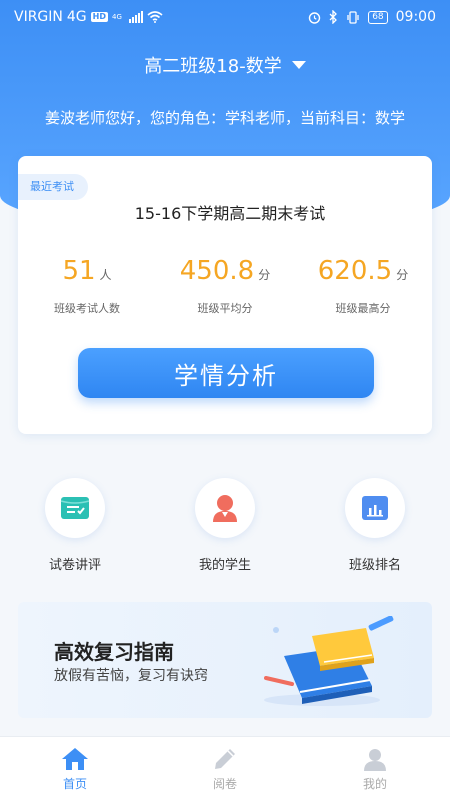 Image resolution: width=450 pixels, height=800 pixels. I want to click on bottom-tab-bar: 首页 阅卷 我的, so click(225, 768).